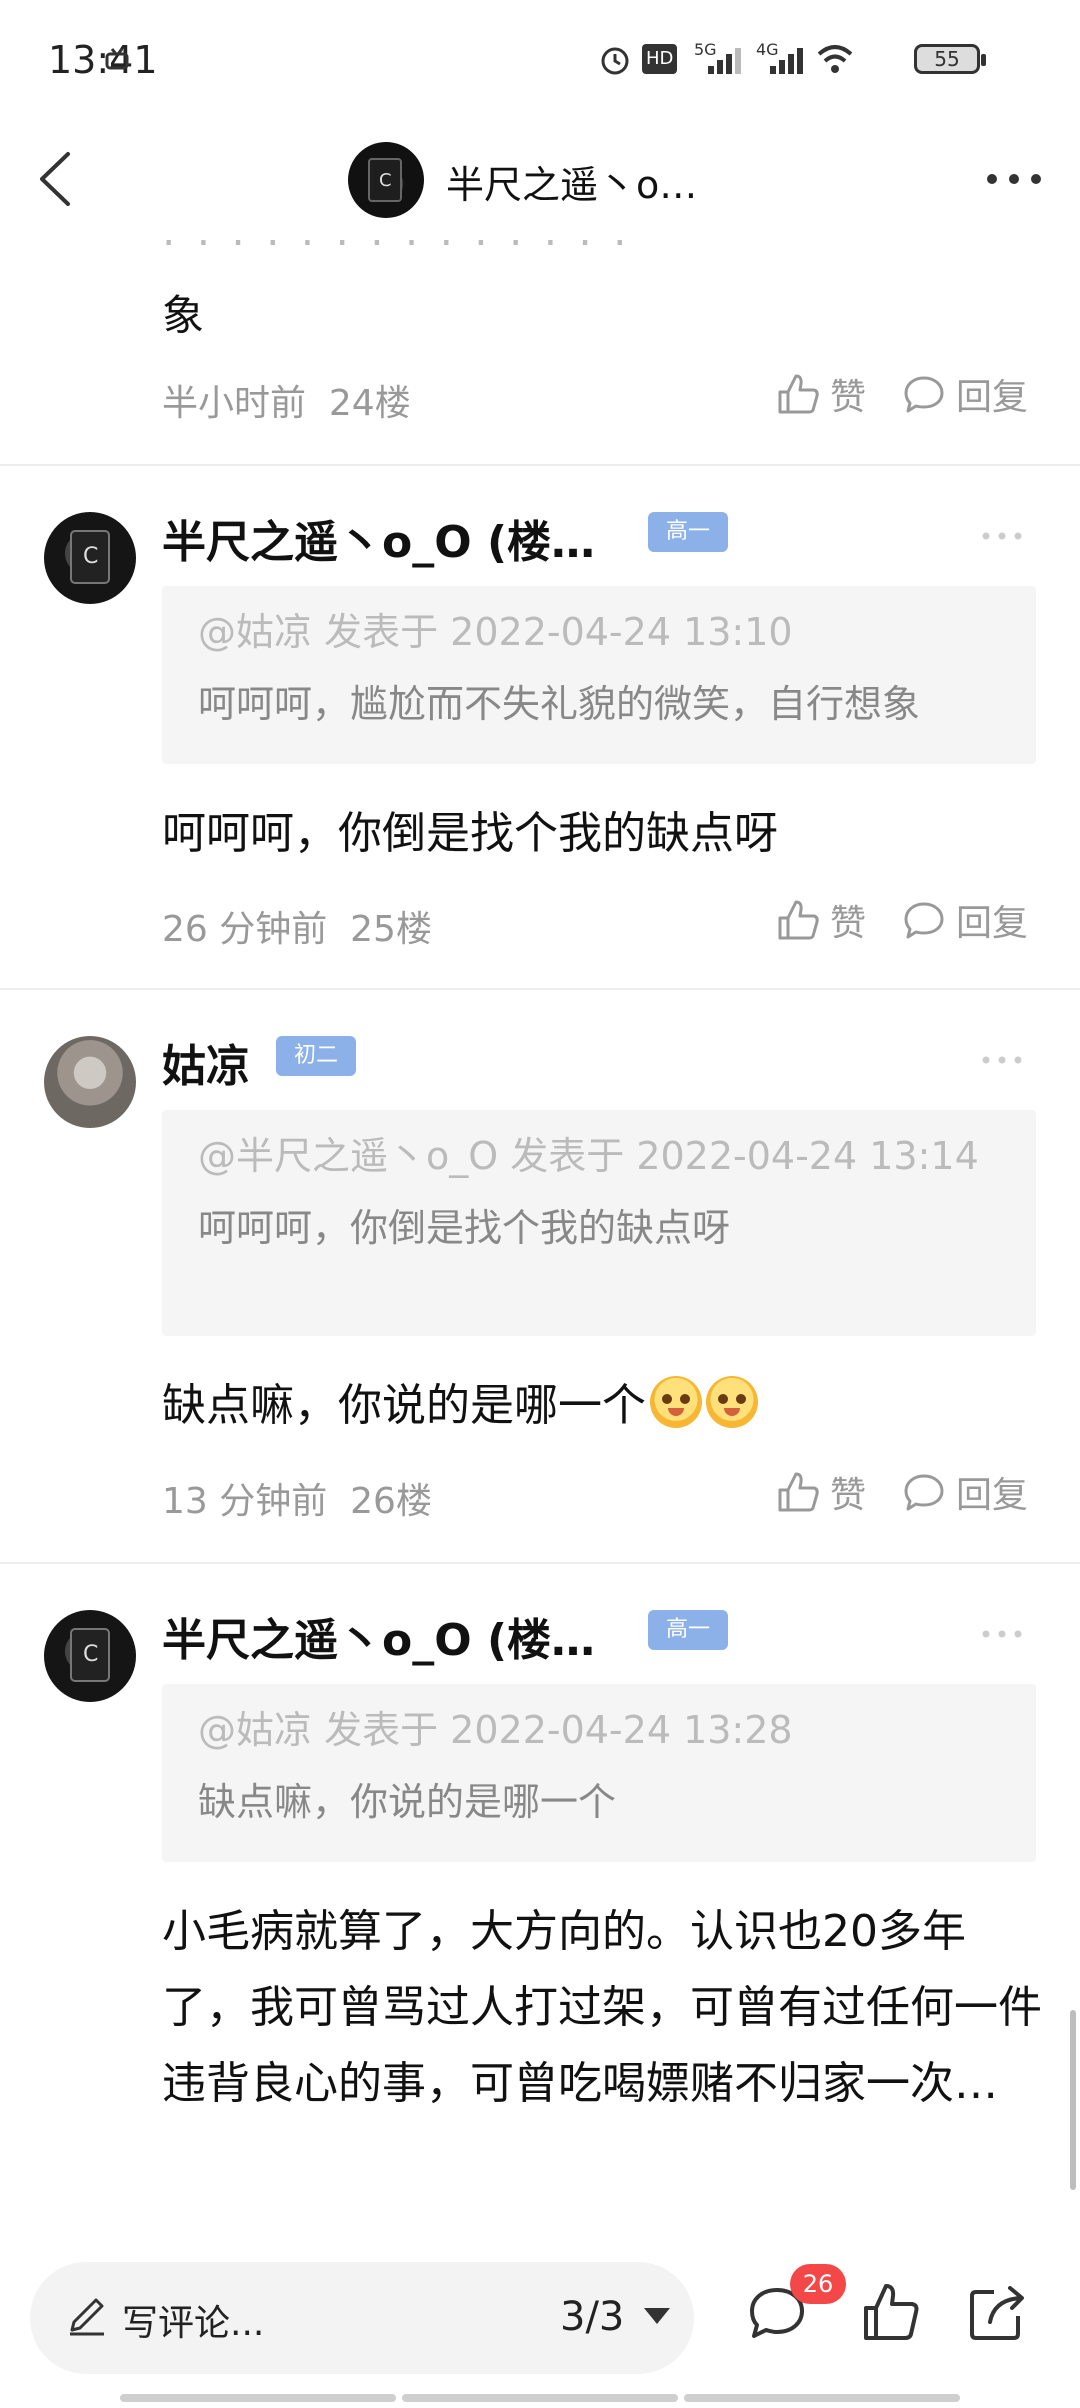 The height and width of the screenshot is (2408, 1080). What do you see at coordinates (718, 59) in the screenshot?
I see `signal-5g-icon: 5G` at bounding box center [718, 59].